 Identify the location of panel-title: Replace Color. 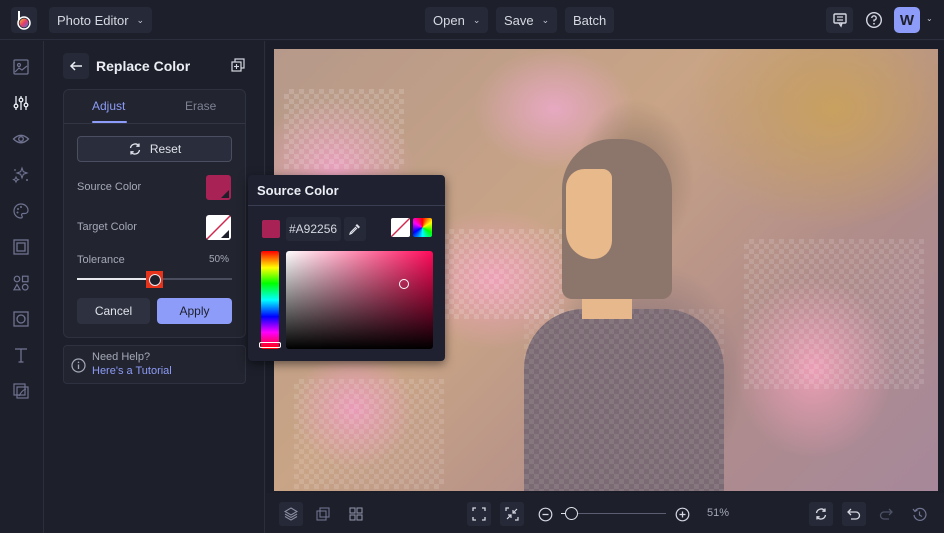
(143, 66).